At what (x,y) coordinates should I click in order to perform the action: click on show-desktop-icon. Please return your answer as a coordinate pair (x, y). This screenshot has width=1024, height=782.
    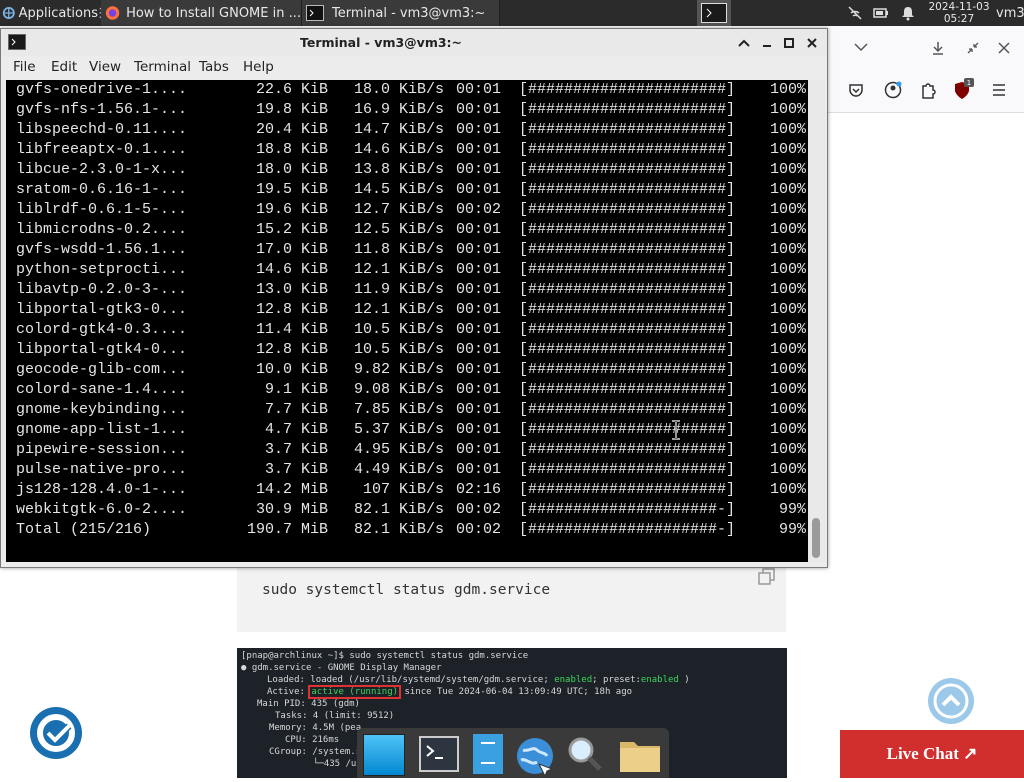
    Looking at the image, I should click on (384, 755).